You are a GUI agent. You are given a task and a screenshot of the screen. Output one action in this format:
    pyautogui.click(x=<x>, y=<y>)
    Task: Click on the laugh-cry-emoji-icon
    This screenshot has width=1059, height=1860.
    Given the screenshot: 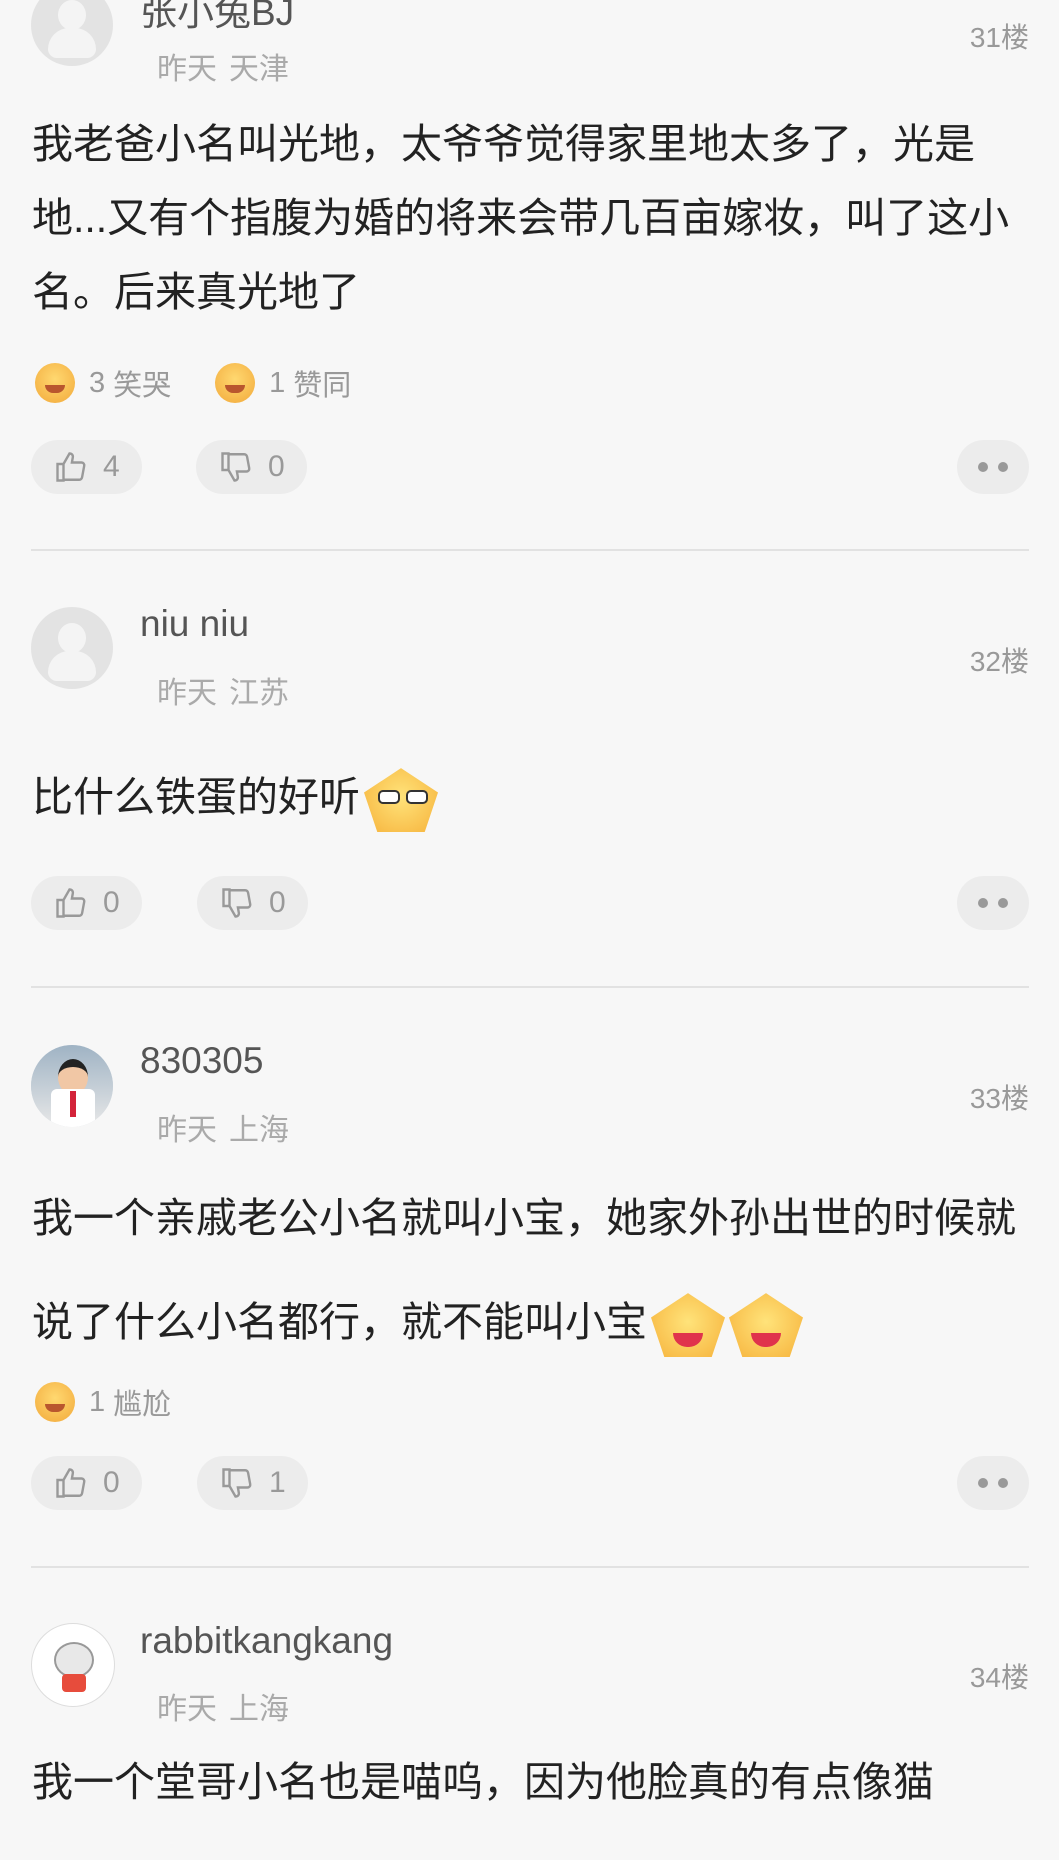 What is the action you would take?
    pyautogui.click(x=55, y=383)
    